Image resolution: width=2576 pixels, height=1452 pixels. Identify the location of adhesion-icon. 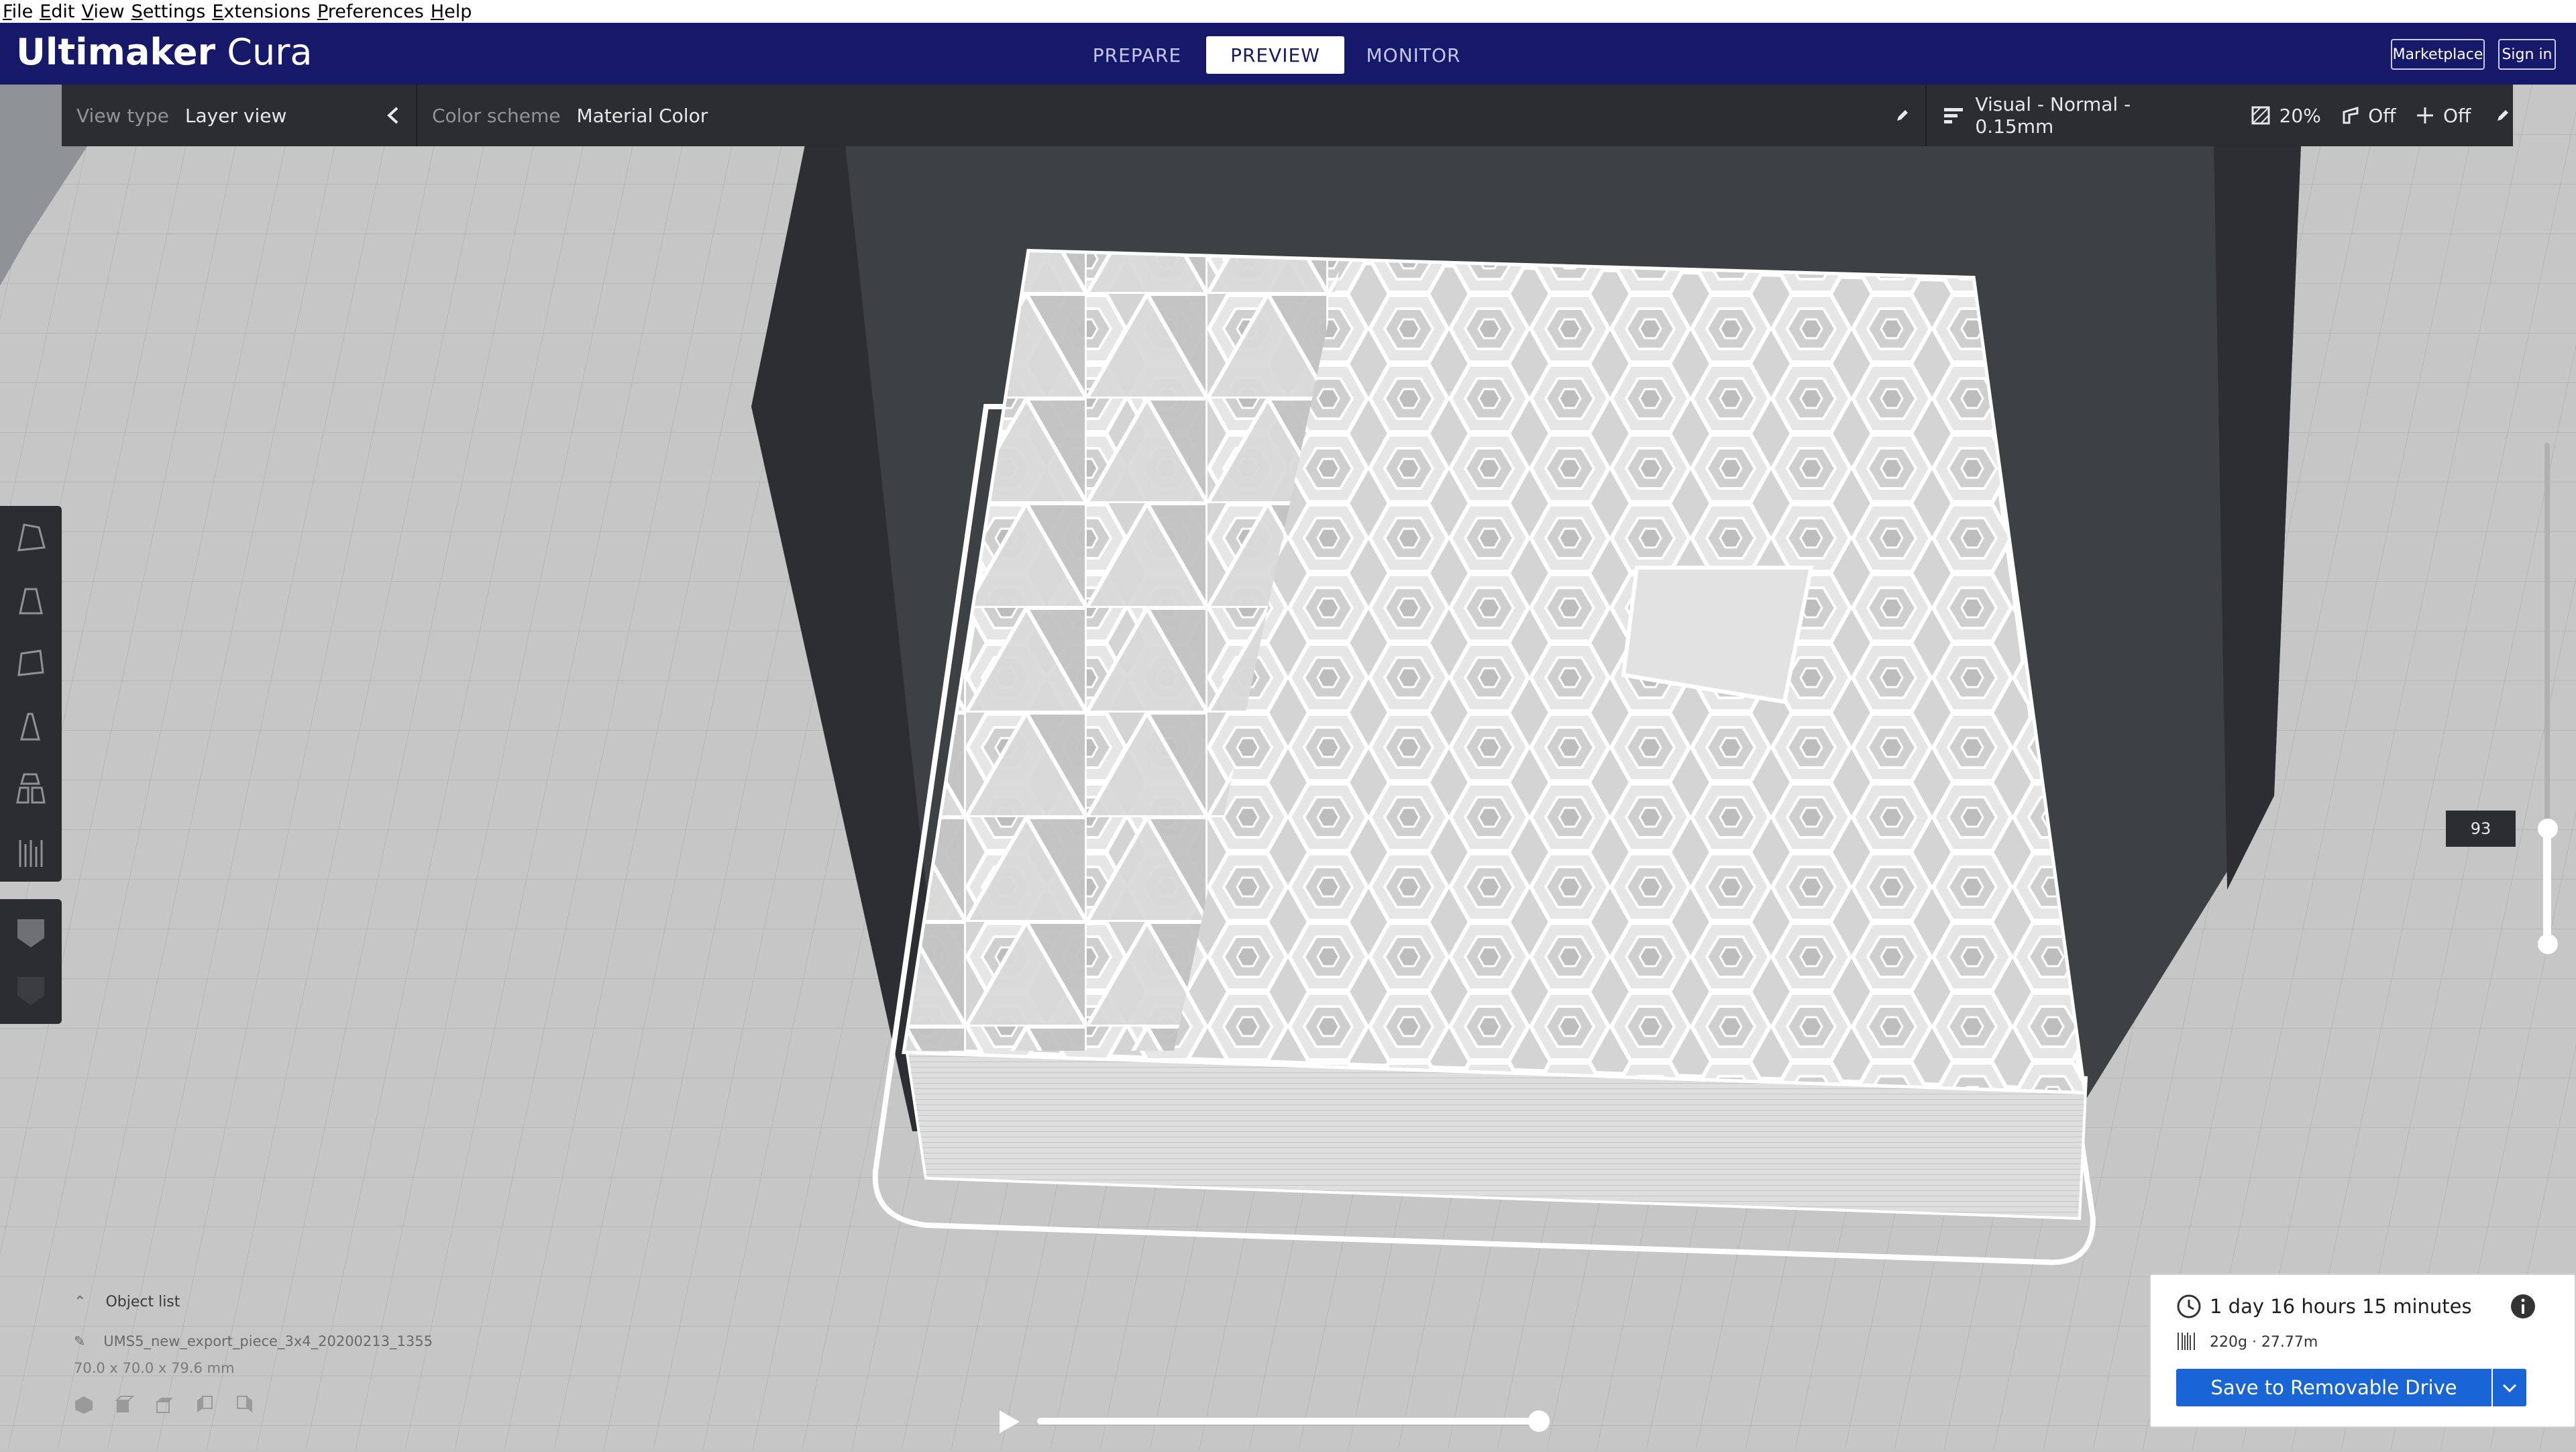
(2424, 115).